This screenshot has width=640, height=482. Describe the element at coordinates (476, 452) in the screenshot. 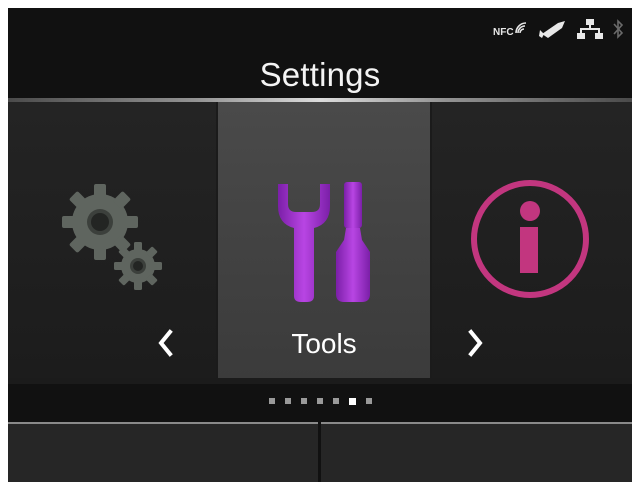

I see `softkey-right` at that location.